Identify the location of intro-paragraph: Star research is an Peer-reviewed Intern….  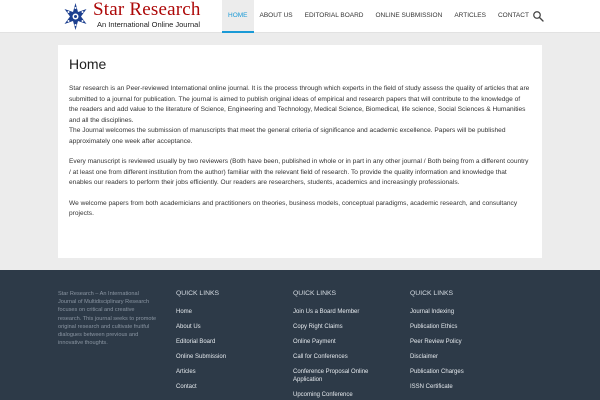
(300, 115).